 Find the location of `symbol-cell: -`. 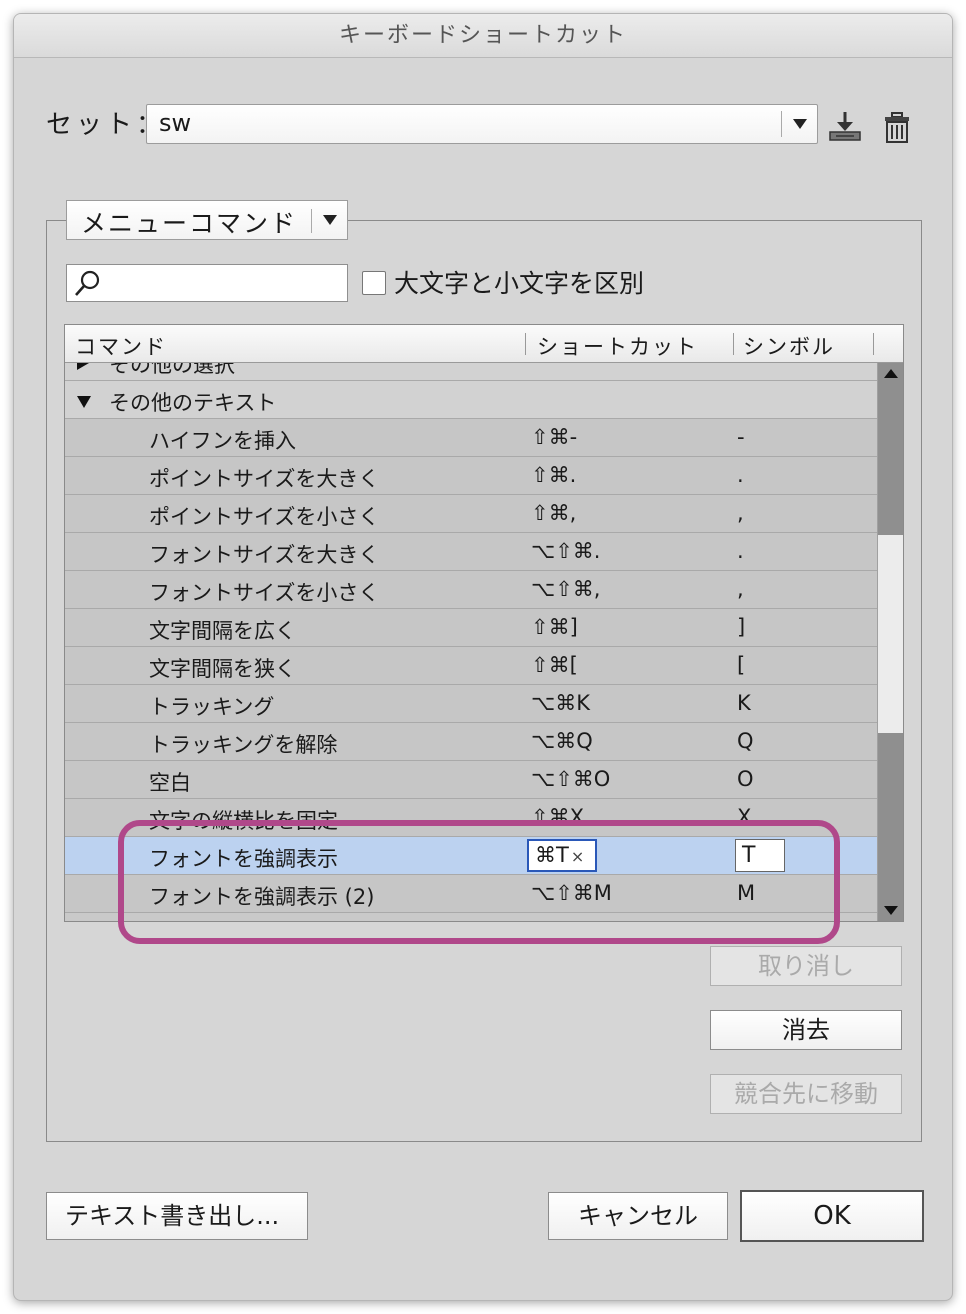

symbol-cell: - is located at coordinates (741, 437).